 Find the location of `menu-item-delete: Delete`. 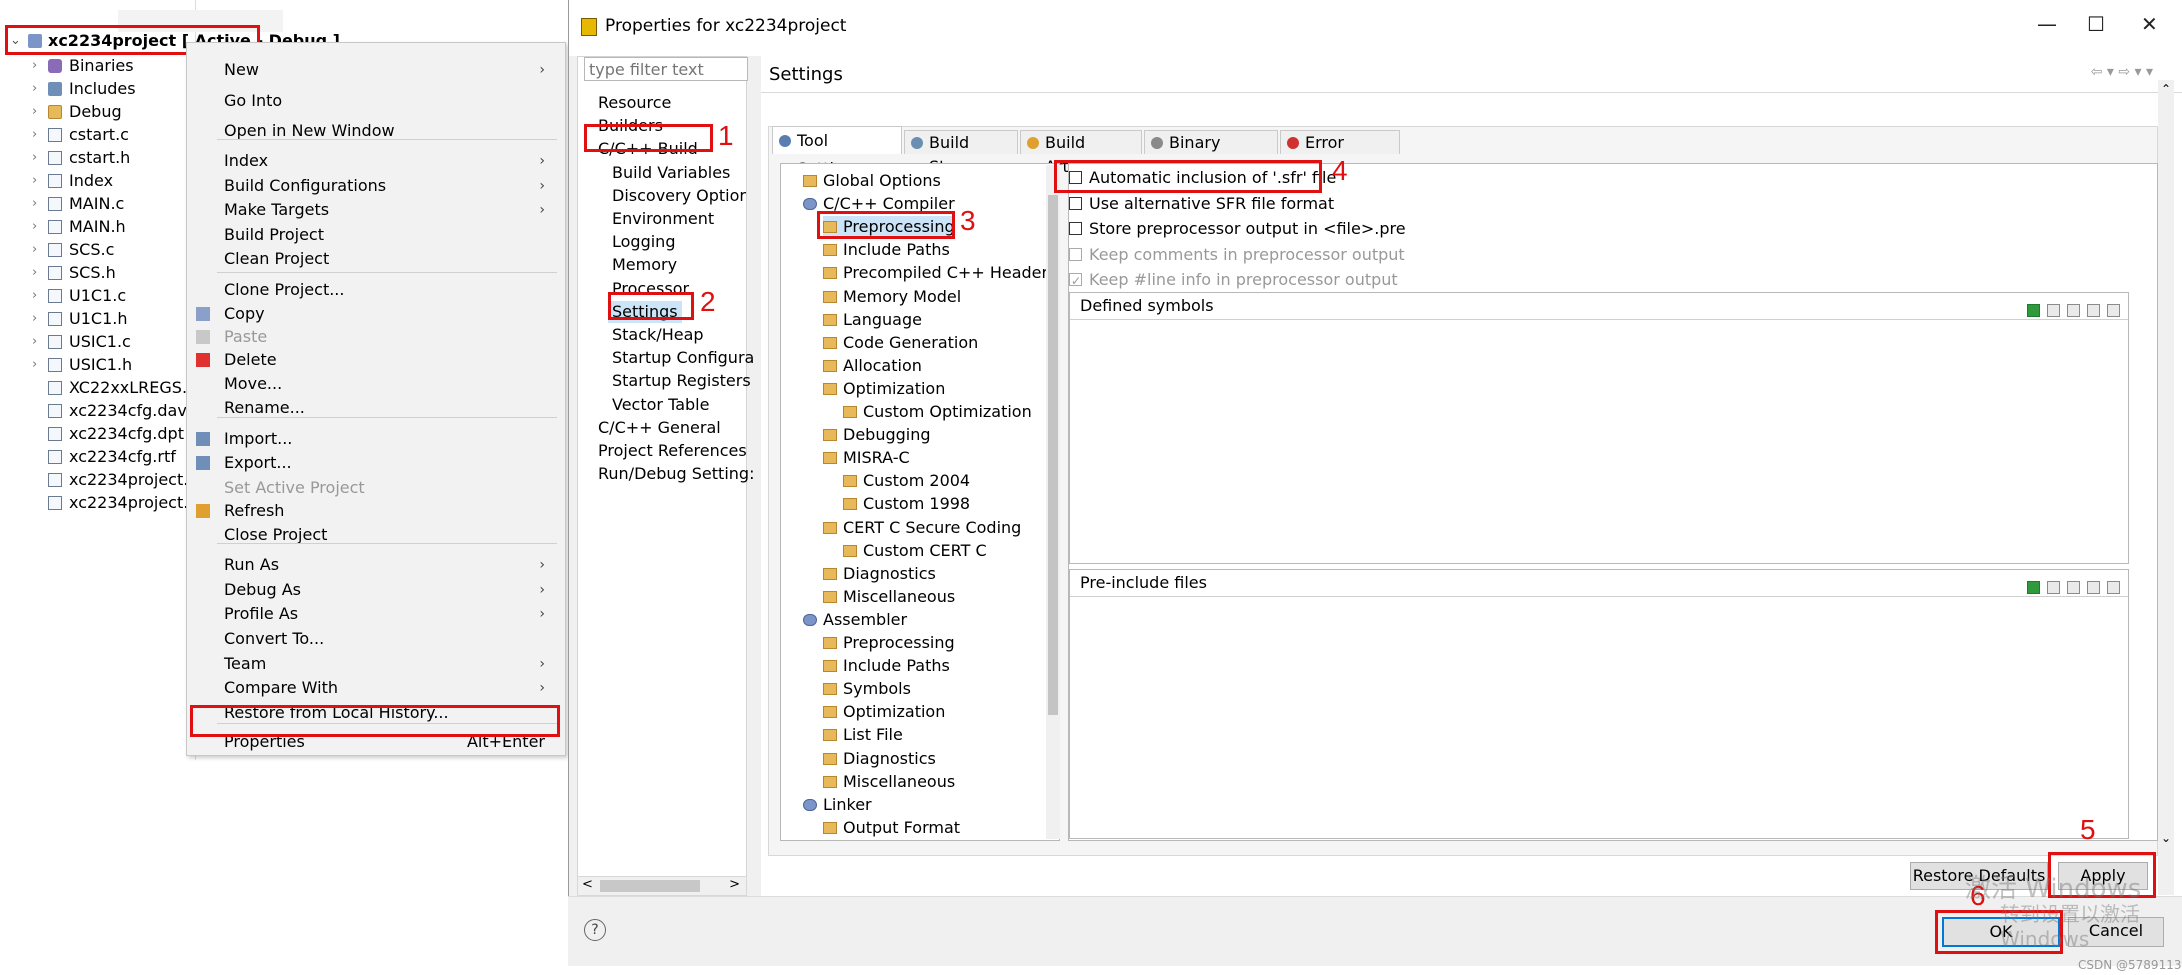

menu-item-delete: Delete is located at coordinates (372, 360).